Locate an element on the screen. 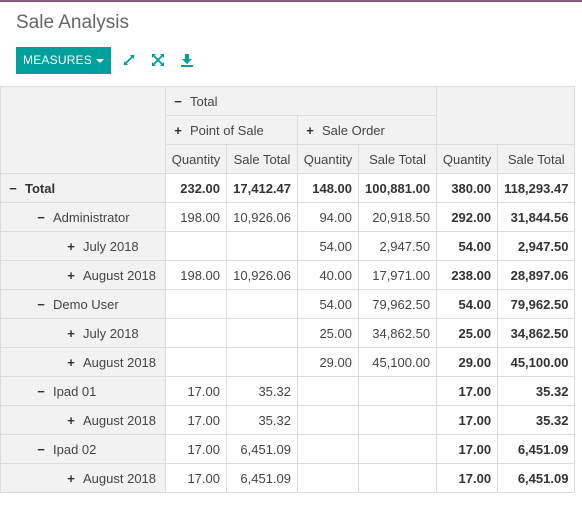 The image size is (582, 516). pivot-cell: 17,971.00 is located at coordinates (397, 275).